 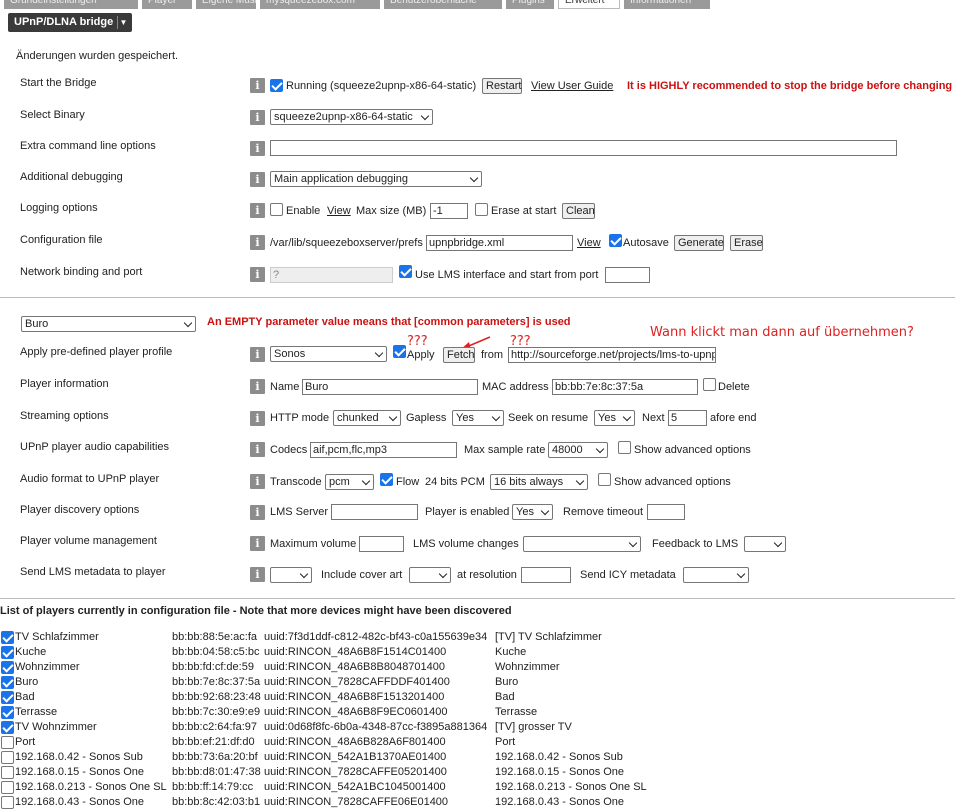 What do you see at coordinates (167, 4) in the screenshot?
I see `tab-player: Player` at bounding box center [167, 4].